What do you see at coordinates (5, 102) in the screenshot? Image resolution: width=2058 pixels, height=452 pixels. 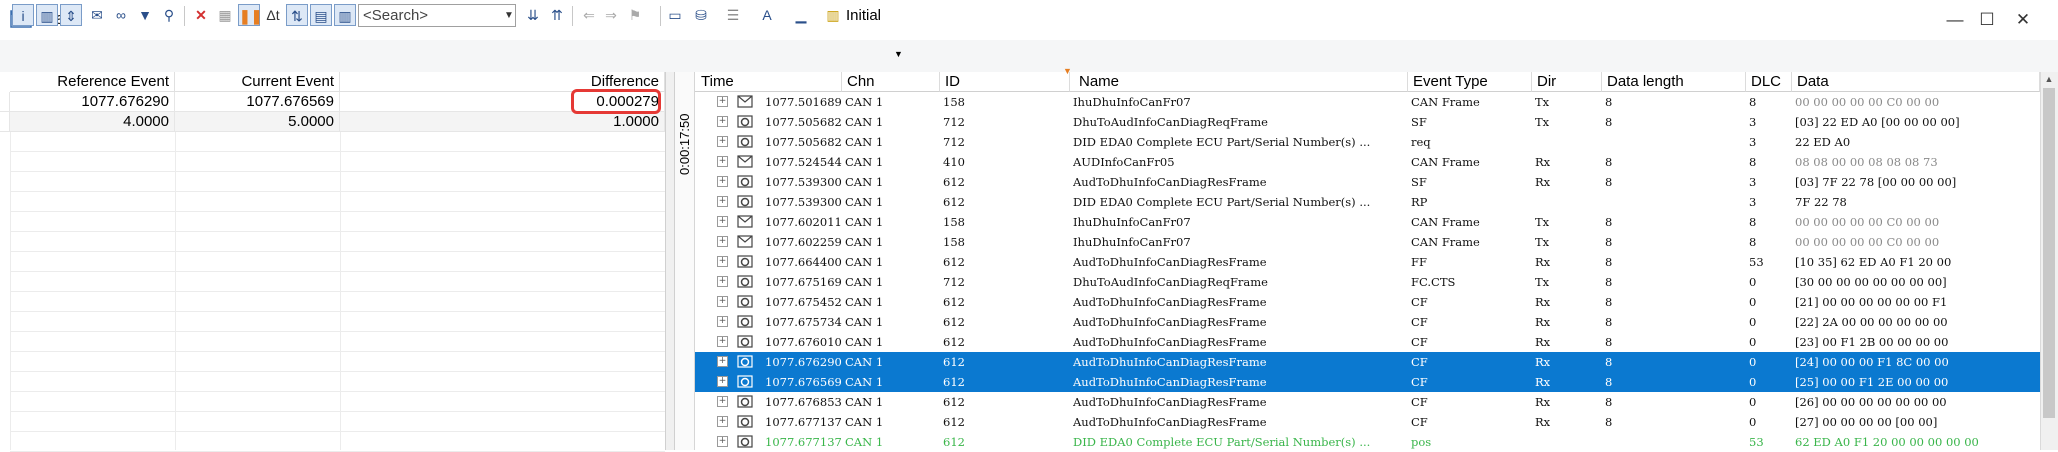 I see `row-header` at bounding box center [5, 102].